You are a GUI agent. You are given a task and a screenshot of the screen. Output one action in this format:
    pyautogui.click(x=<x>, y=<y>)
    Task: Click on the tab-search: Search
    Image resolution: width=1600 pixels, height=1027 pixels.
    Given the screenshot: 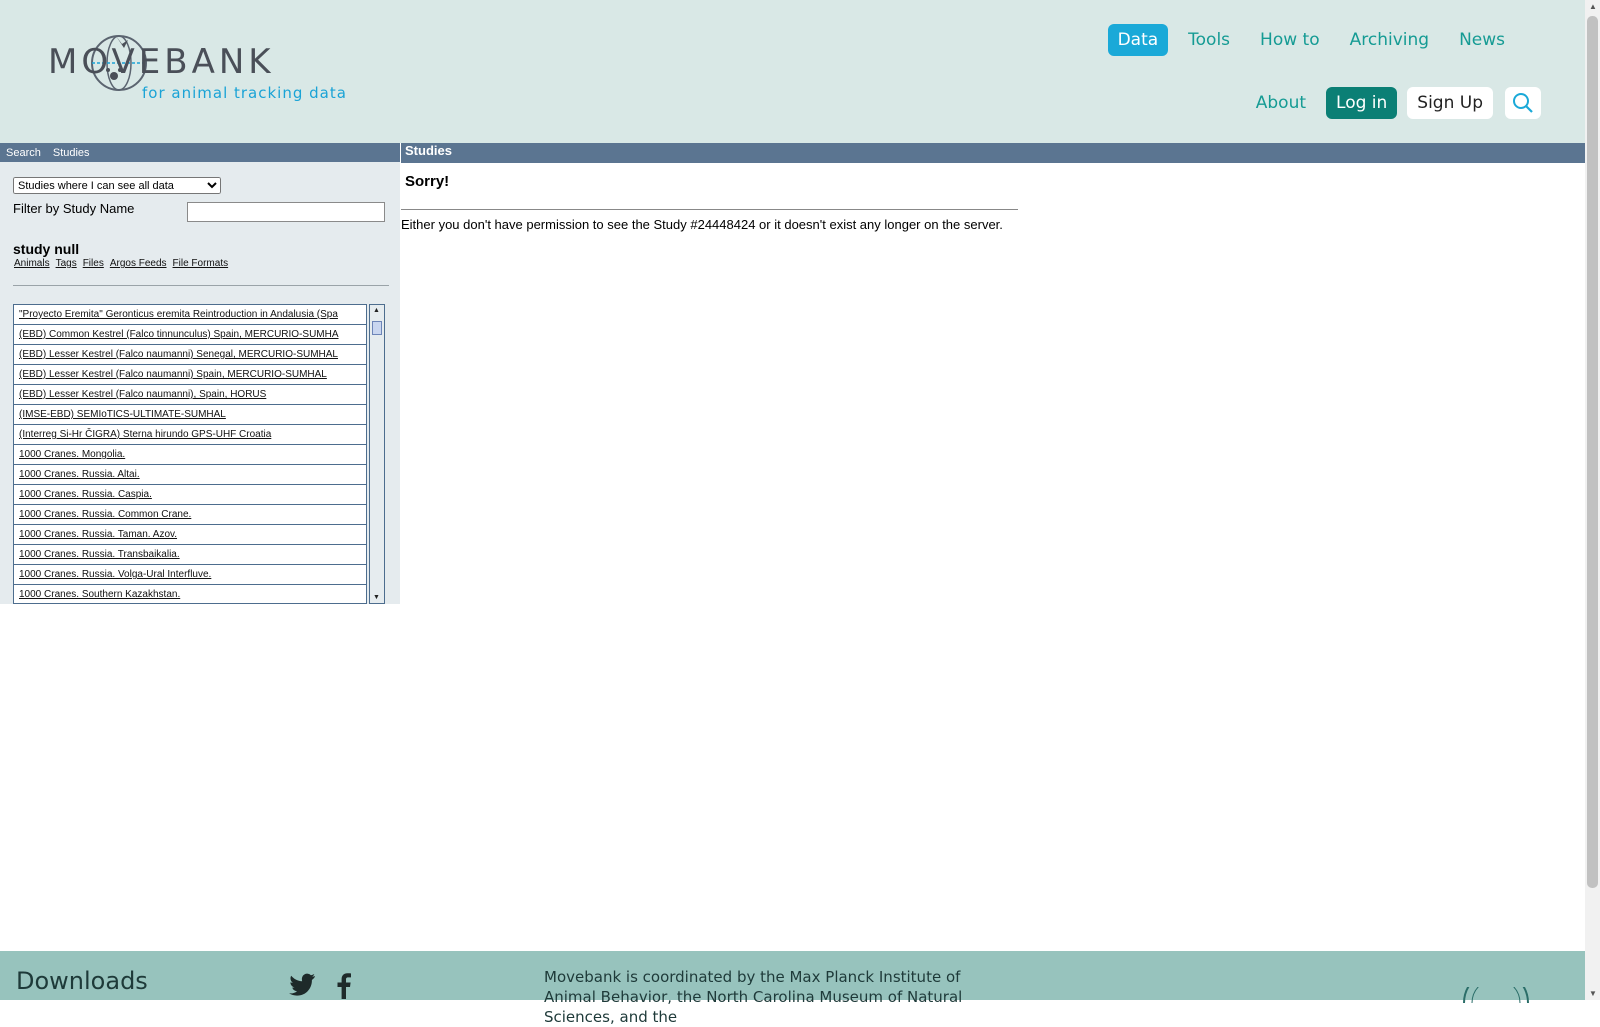 What is the action you would take?
    pyautogui.click(x=23, y=153)
    